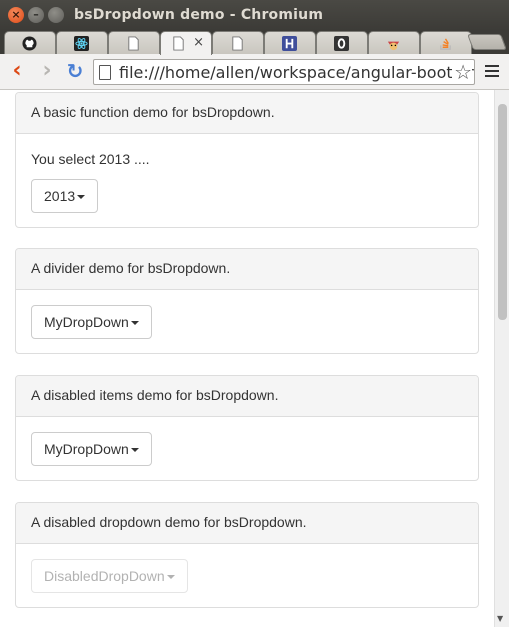 This screenshot has height=627, width=509. I want to click on dropdown-label: DisabledDropDown, so click(104, 576).